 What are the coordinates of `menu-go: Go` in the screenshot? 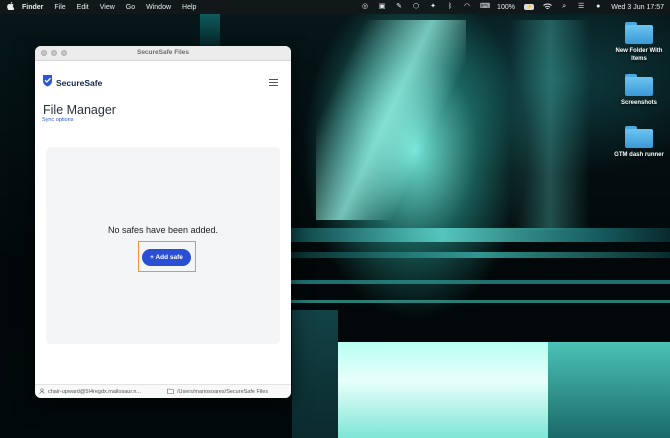 It's located at (130, 7).